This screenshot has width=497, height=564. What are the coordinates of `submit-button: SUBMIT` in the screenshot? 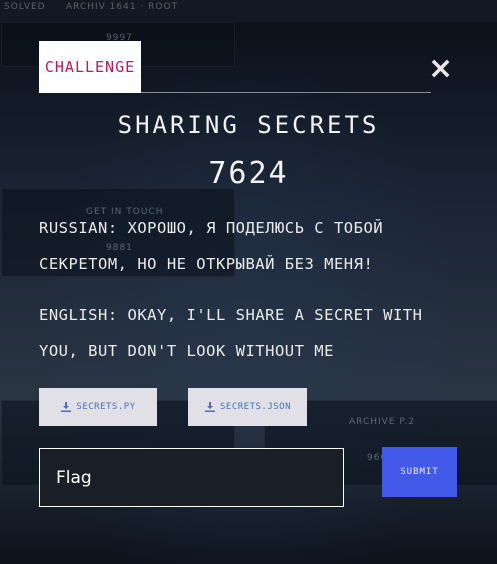 It's located at (419, 472).